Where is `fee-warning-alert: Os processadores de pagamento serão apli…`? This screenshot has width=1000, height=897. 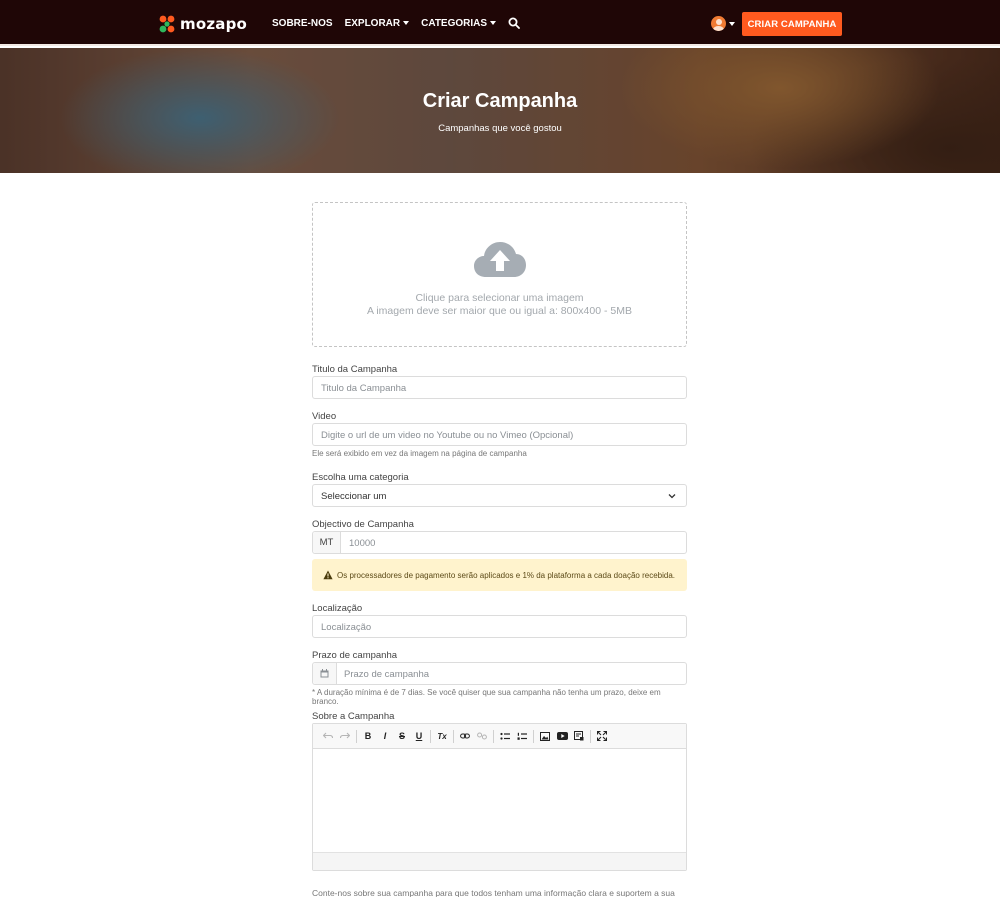
fee-warning-alert: Os processadores de pagamento serão apli… is located at coordinates (499, 575).